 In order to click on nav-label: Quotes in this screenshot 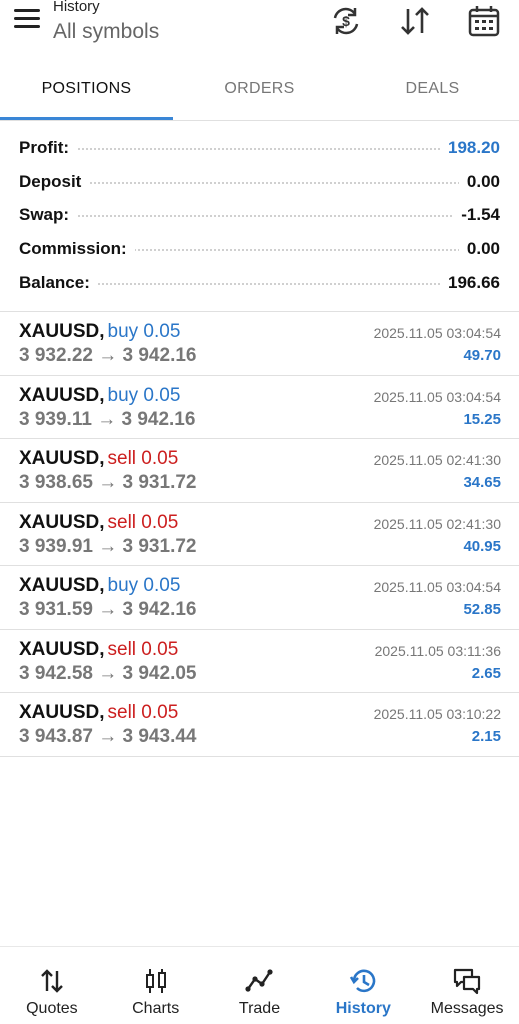, I will do `click(52, 1008)`.